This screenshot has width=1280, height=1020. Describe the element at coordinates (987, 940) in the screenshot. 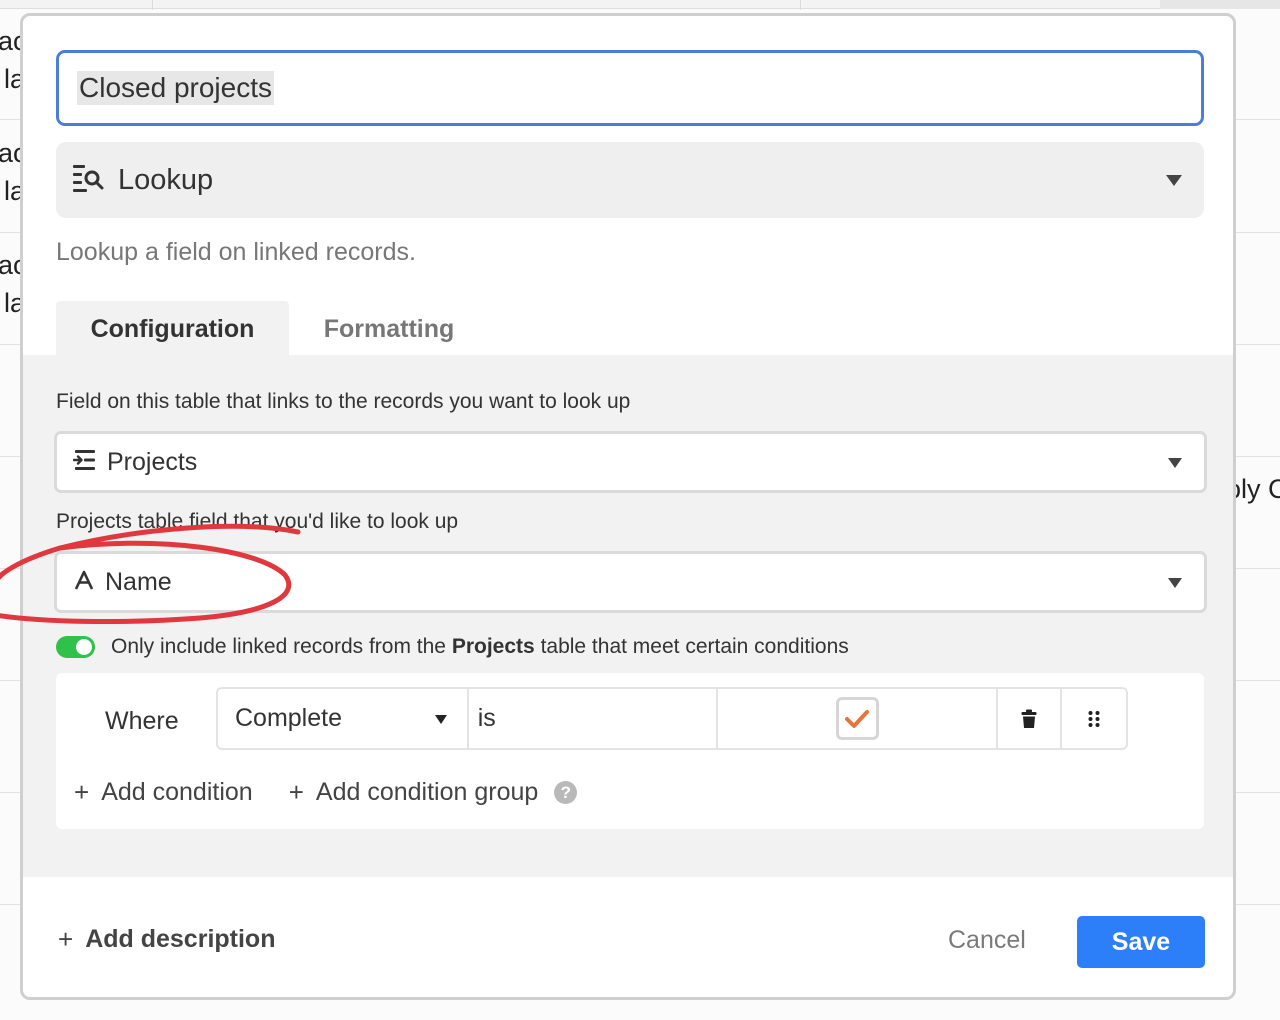

I see `cancel-button: Cancel` at that location.